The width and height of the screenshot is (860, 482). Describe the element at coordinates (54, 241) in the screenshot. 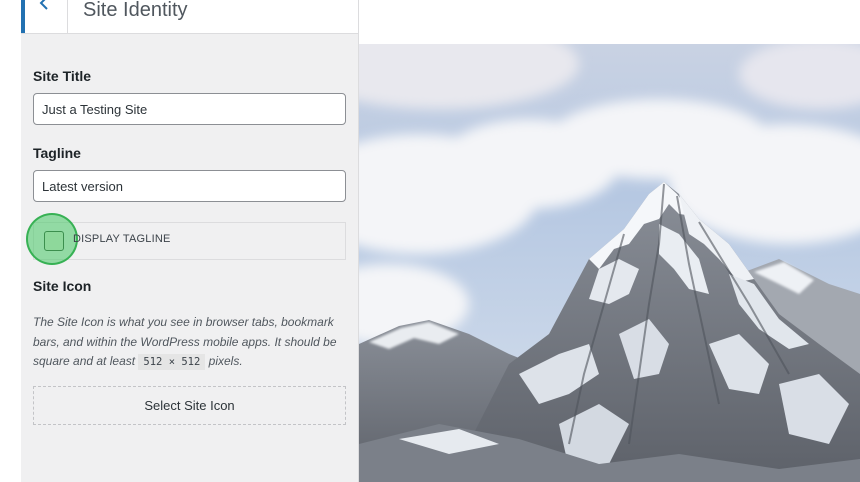

I see `display-tagline-checkbox` at that location.